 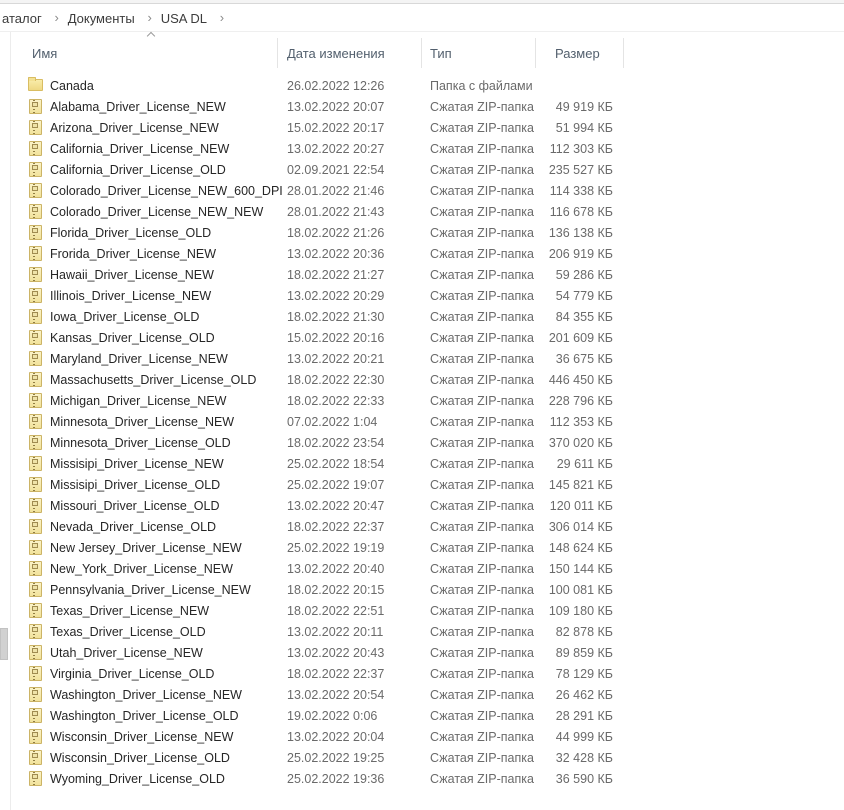 I want to click on file-date-modified: 25.02.2022 19:19, so click(x=336, y=547).